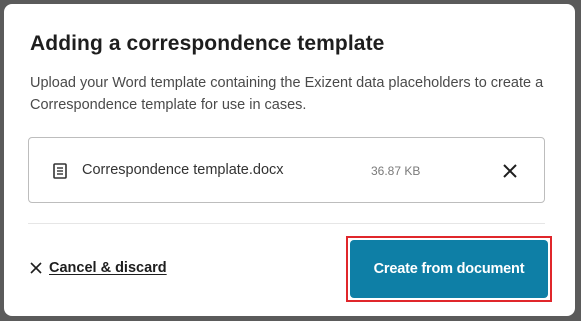 The height and width of the screenshot is (321, 581). What do you see at coordinates (510, 171) in the screenshot?
I see `remove-file-button` at bounding box center [510, 171].